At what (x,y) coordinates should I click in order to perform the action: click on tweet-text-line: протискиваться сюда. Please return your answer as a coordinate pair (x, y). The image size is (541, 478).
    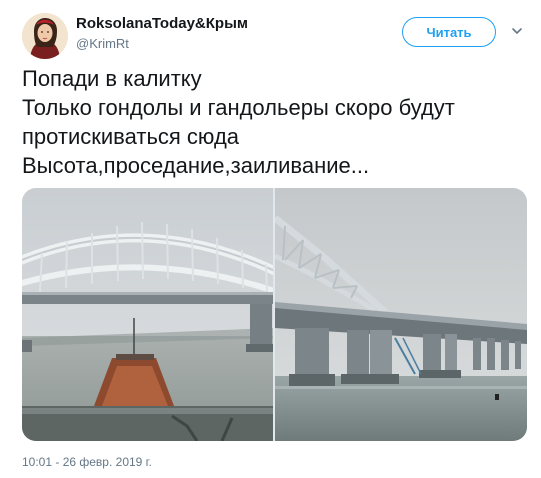
    Looking at the image, I should click on (131, 136).